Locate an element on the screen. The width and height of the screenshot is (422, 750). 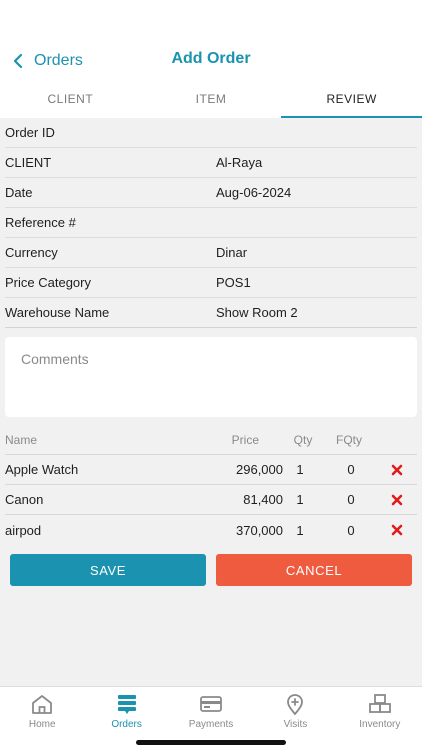
table-row: Apple Watch 296,000 1 0 is located at coordinates (211, 470).